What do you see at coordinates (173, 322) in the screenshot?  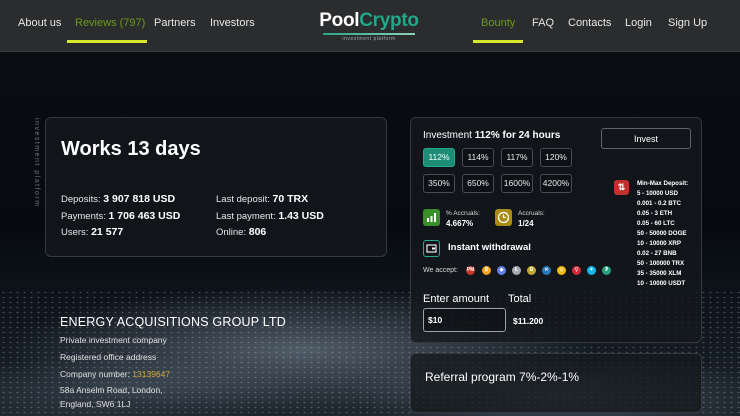 I see `company-name: ENERGY ACQUISITIONS GROUP LTD` at bounding box center [173, 322].